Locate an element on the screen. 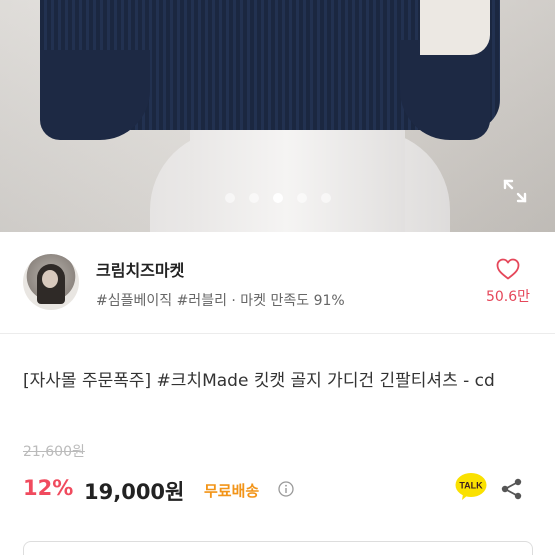 The image size is (555, 555). like-button: 50.6만 is located at coordinates (508, 282).